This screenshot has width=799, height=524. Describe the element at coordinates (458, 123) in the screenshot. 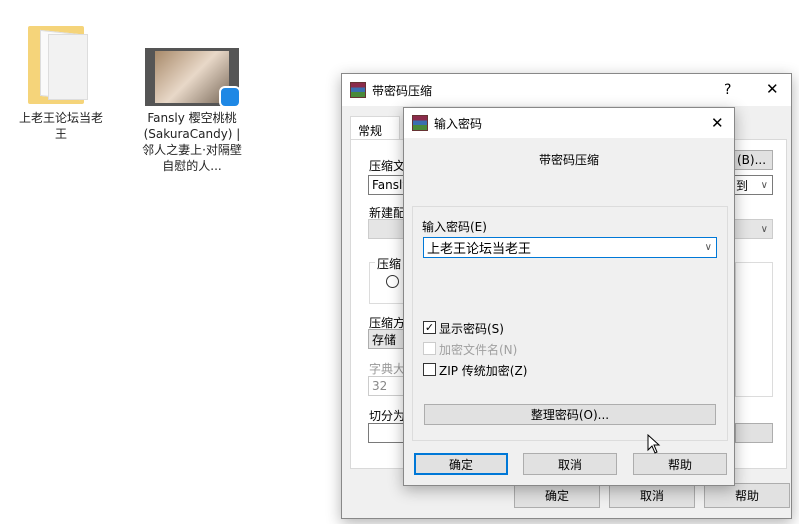

I see `dialog-title: 输入密码` at that location.